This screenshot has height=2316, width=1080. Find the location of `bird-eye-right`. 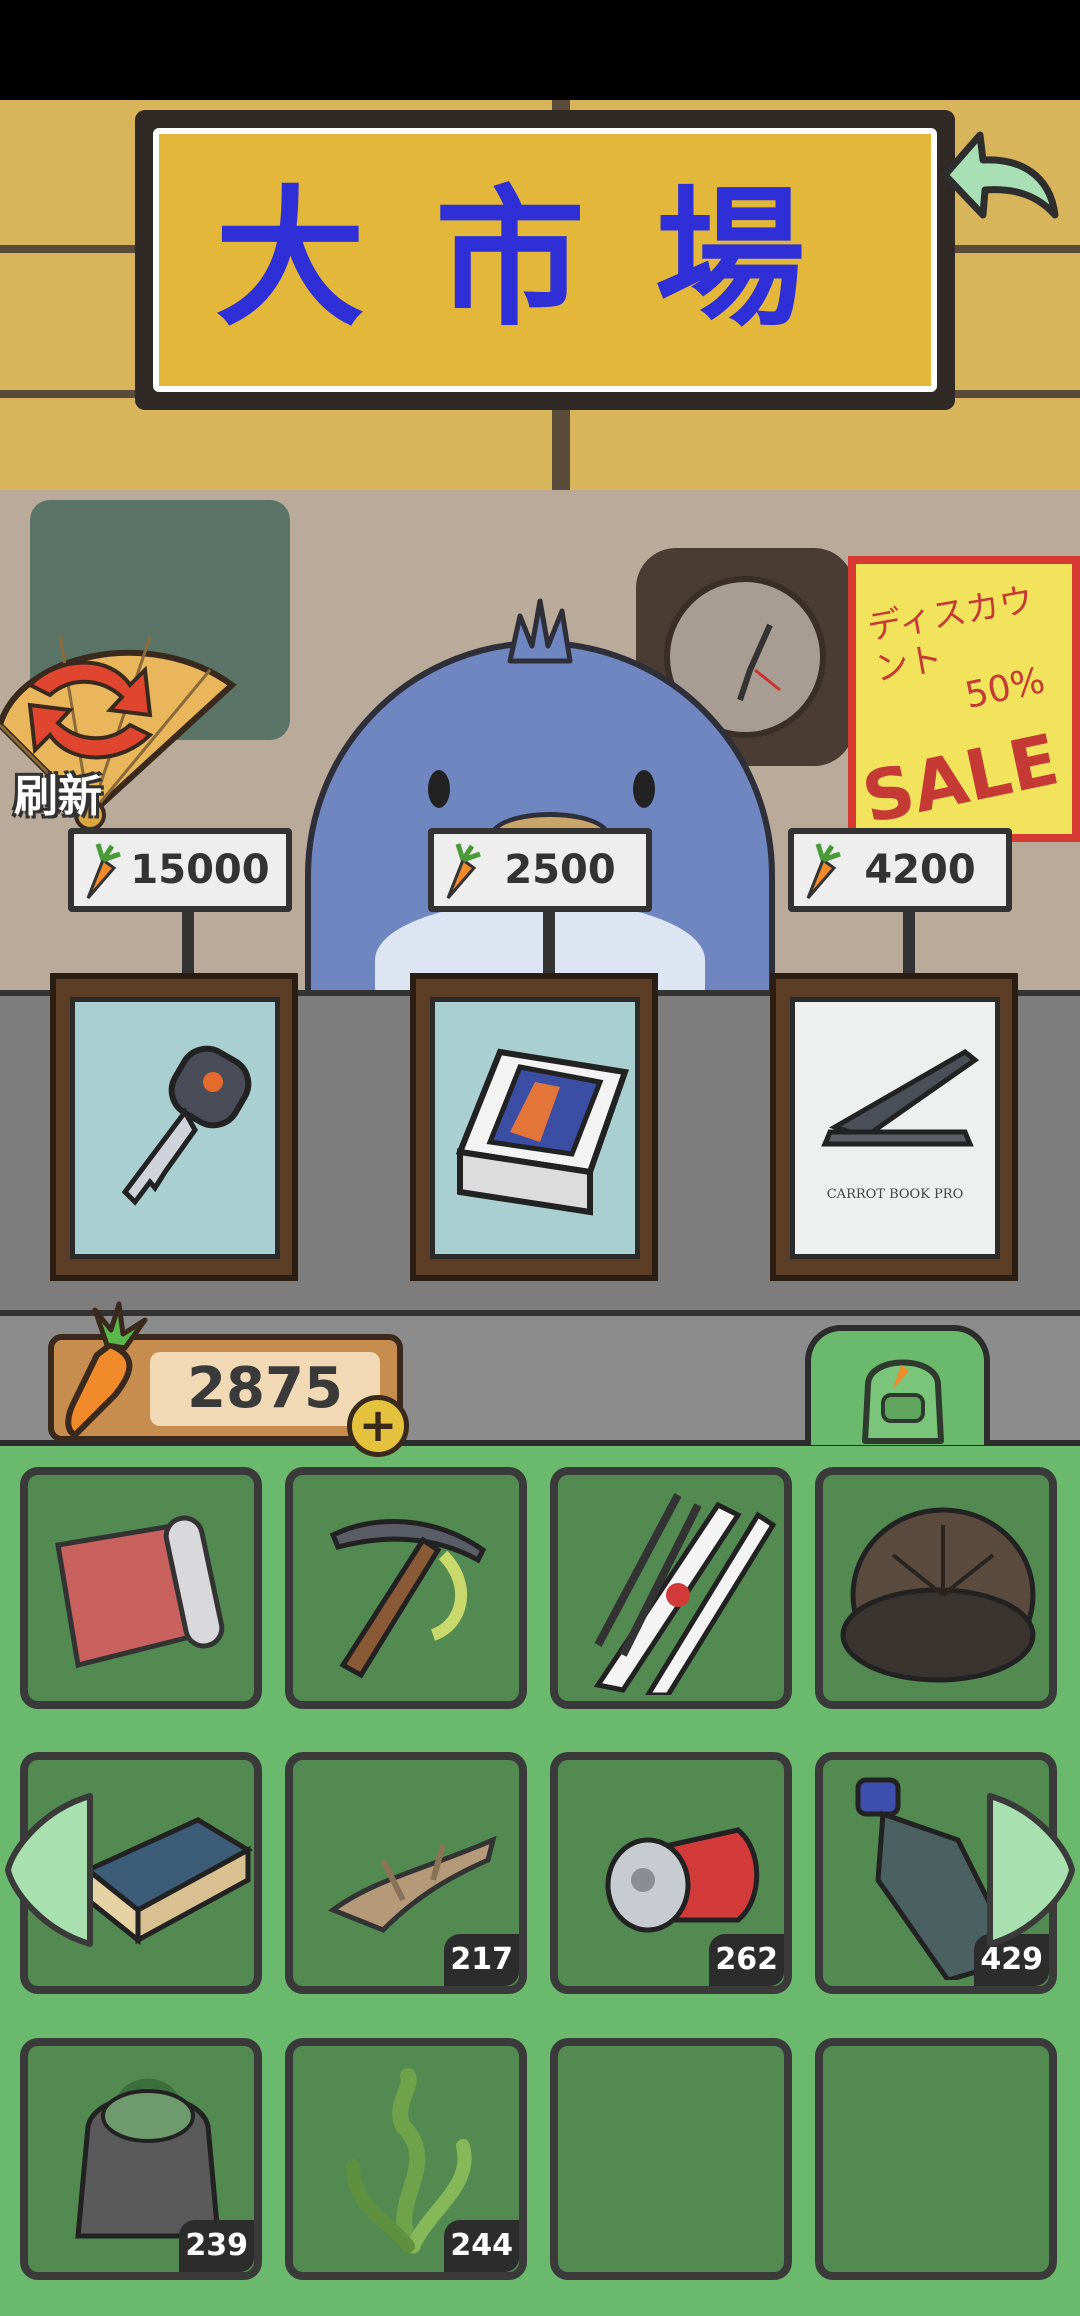

bird-eye-right is located at coordinates (644, 789).